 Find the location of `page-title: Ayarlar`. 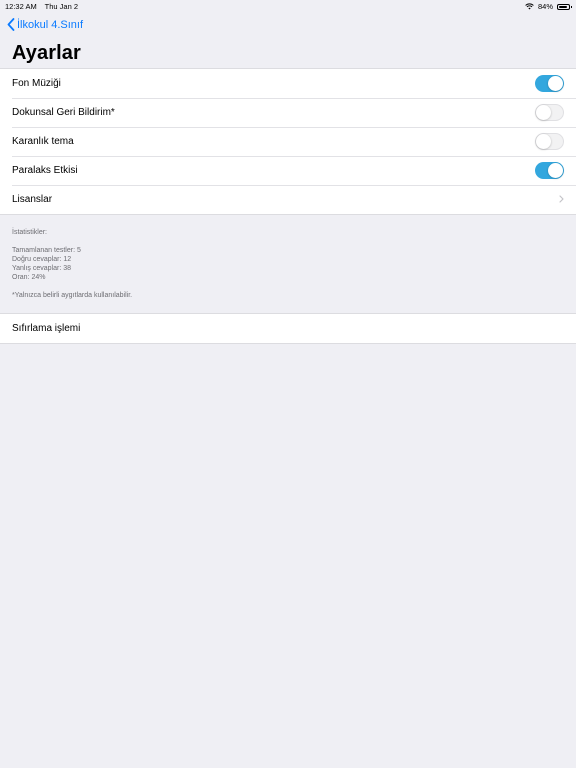

page-title: Ayarlar is located at coordinates (46, 53).